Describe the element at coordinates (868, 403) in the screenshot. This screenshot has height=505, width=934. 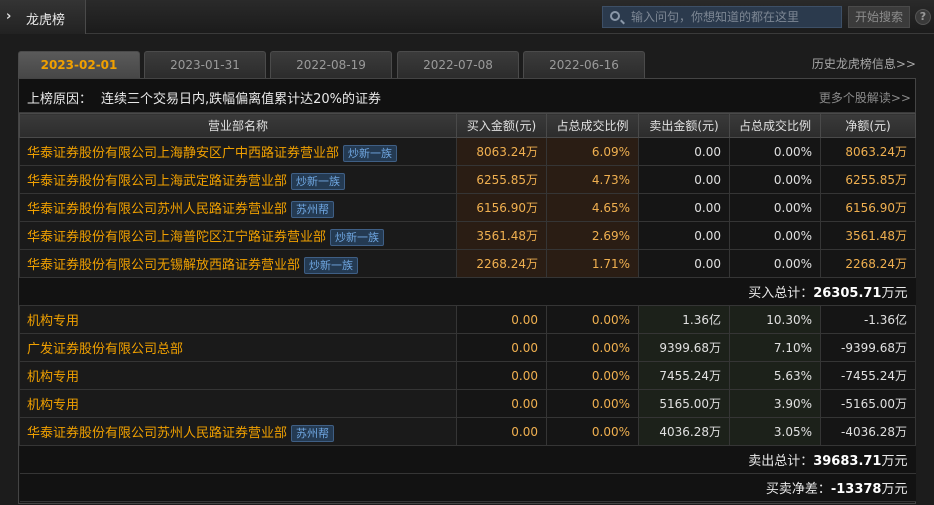
I see `net-amount: -5165.00万` at that location.